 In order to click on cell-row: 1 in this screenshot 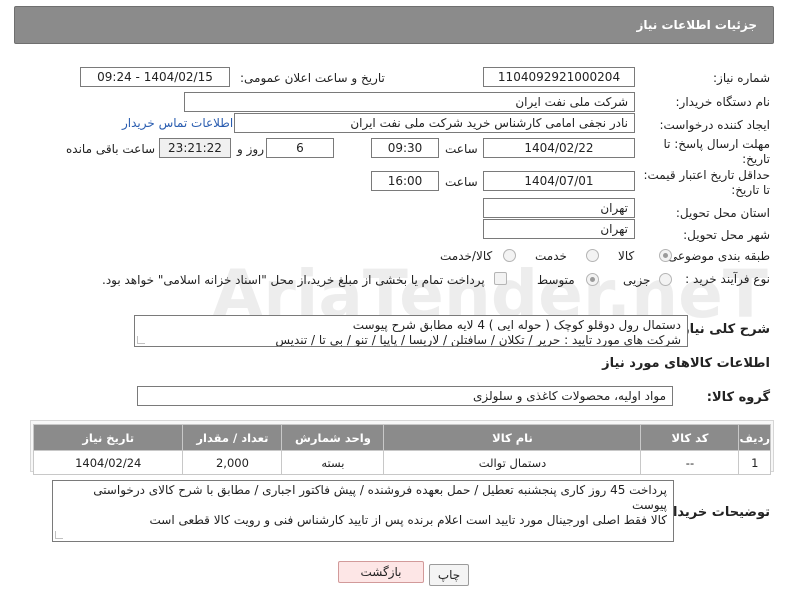, I will do `click(754, 462)`.